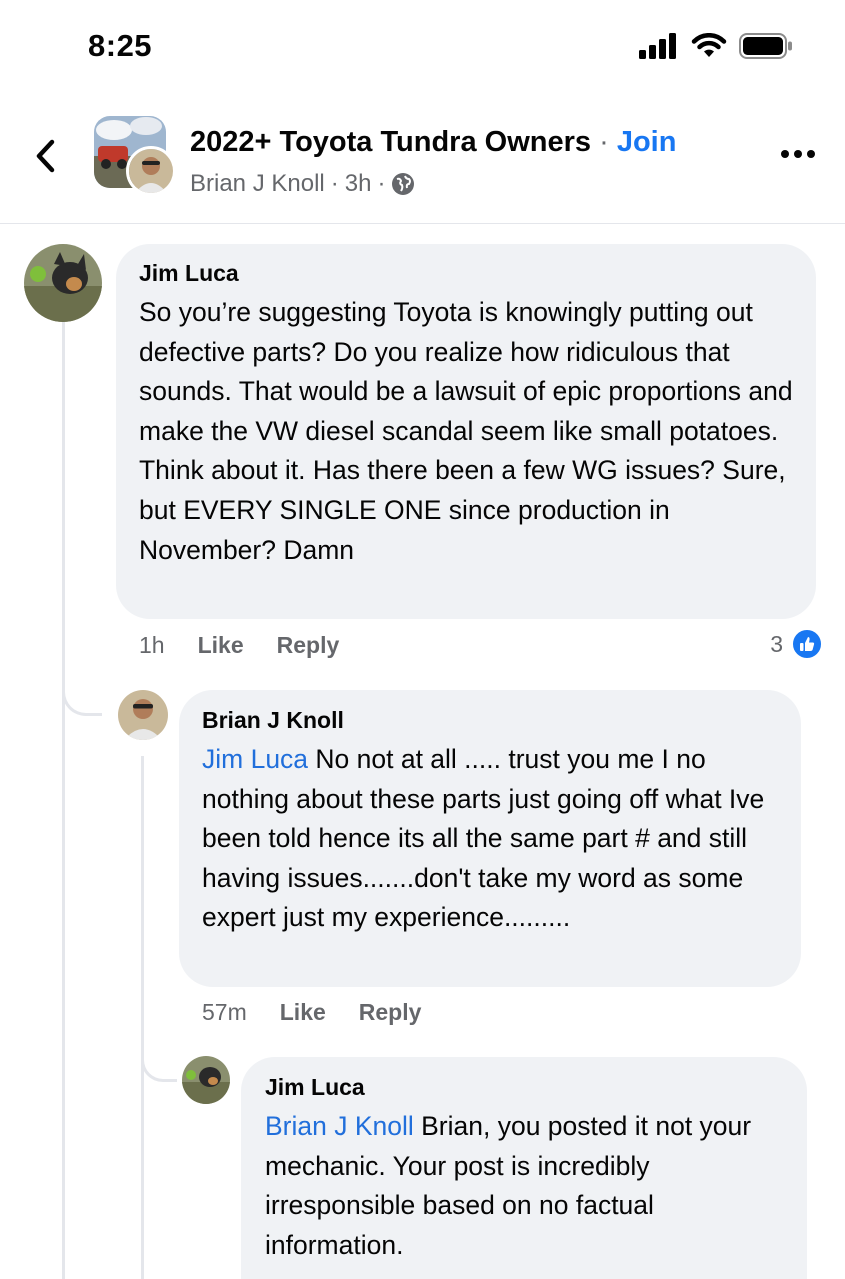 This screenshot has width=845, height=1279. Describe the element at coordinates (709, 45) in the screenshot. I see `wifi-icon` at that location.